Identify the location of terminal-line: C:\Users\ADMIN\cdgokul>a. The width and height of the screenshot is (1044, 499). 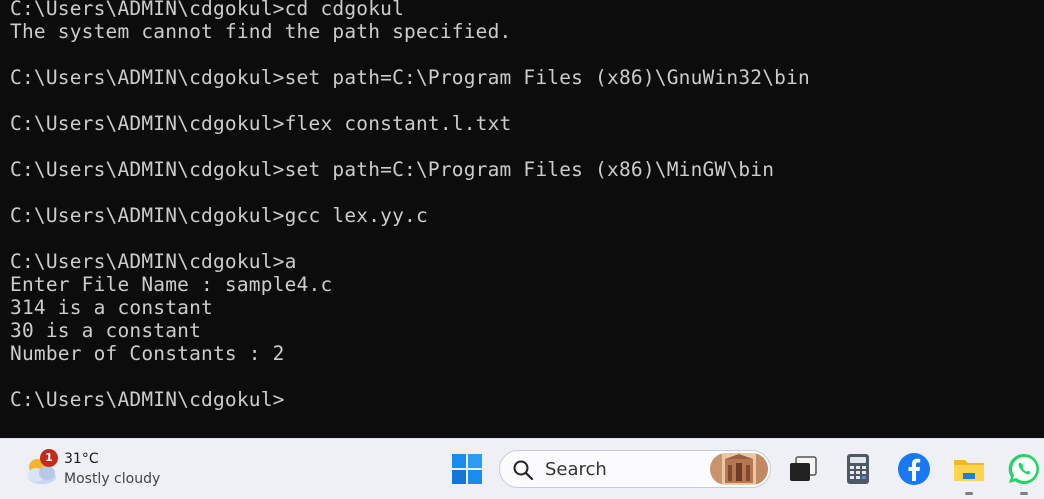
(153, 261).